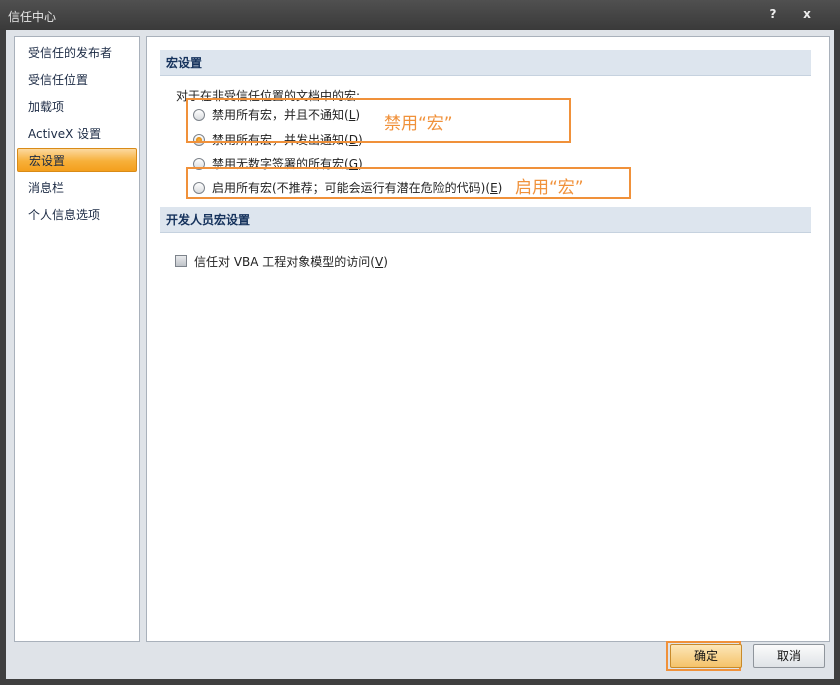 This screenshot has height=685, width=840. I want to click on sidebar-item-macro-settings: 宏设置, so click(77, 160).